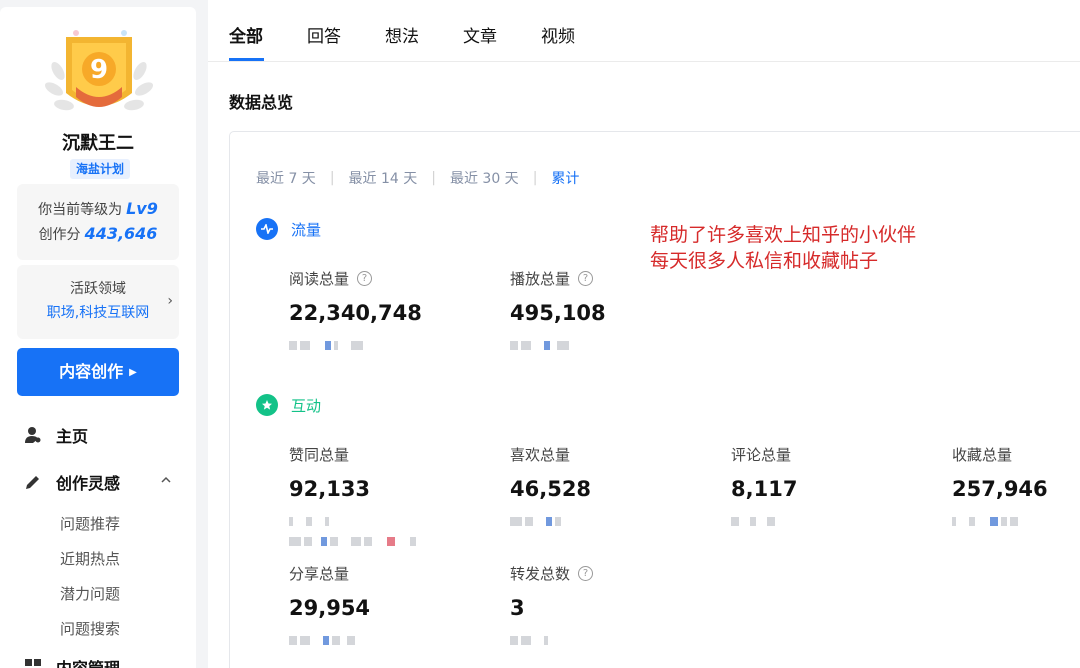 The image size is (1080, 668). Describe the element at coordinates (783, 235) in the screenshot. I see `annotation-line-1: 帮助了许多喜欢上知乎的小伙伴` at that location.